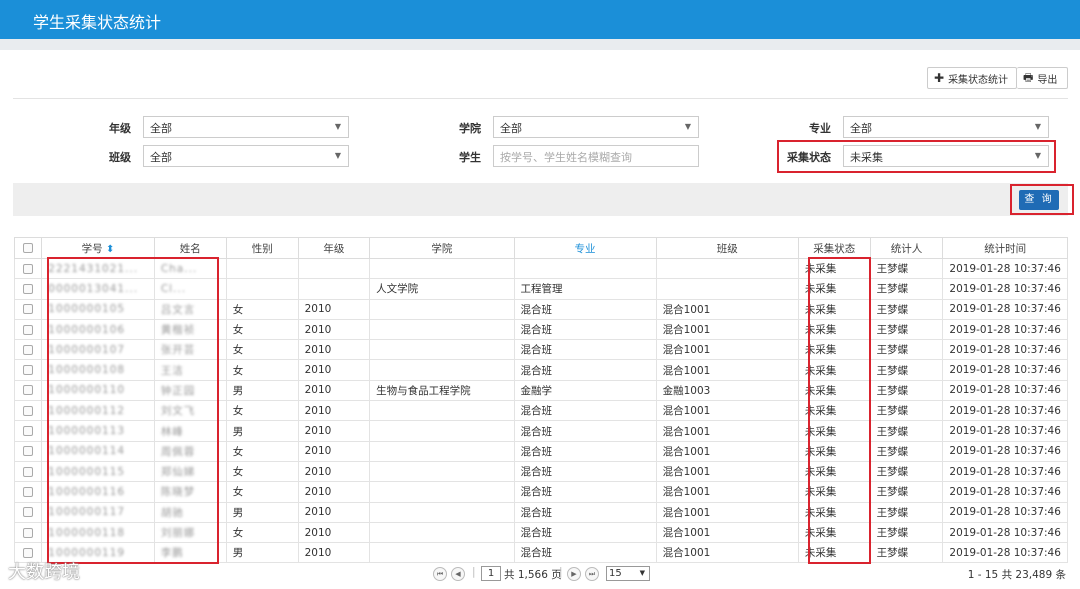 This screenshot has width=1080, height=589. I want to click on cell-college: 人文学院, so click(442, 289).